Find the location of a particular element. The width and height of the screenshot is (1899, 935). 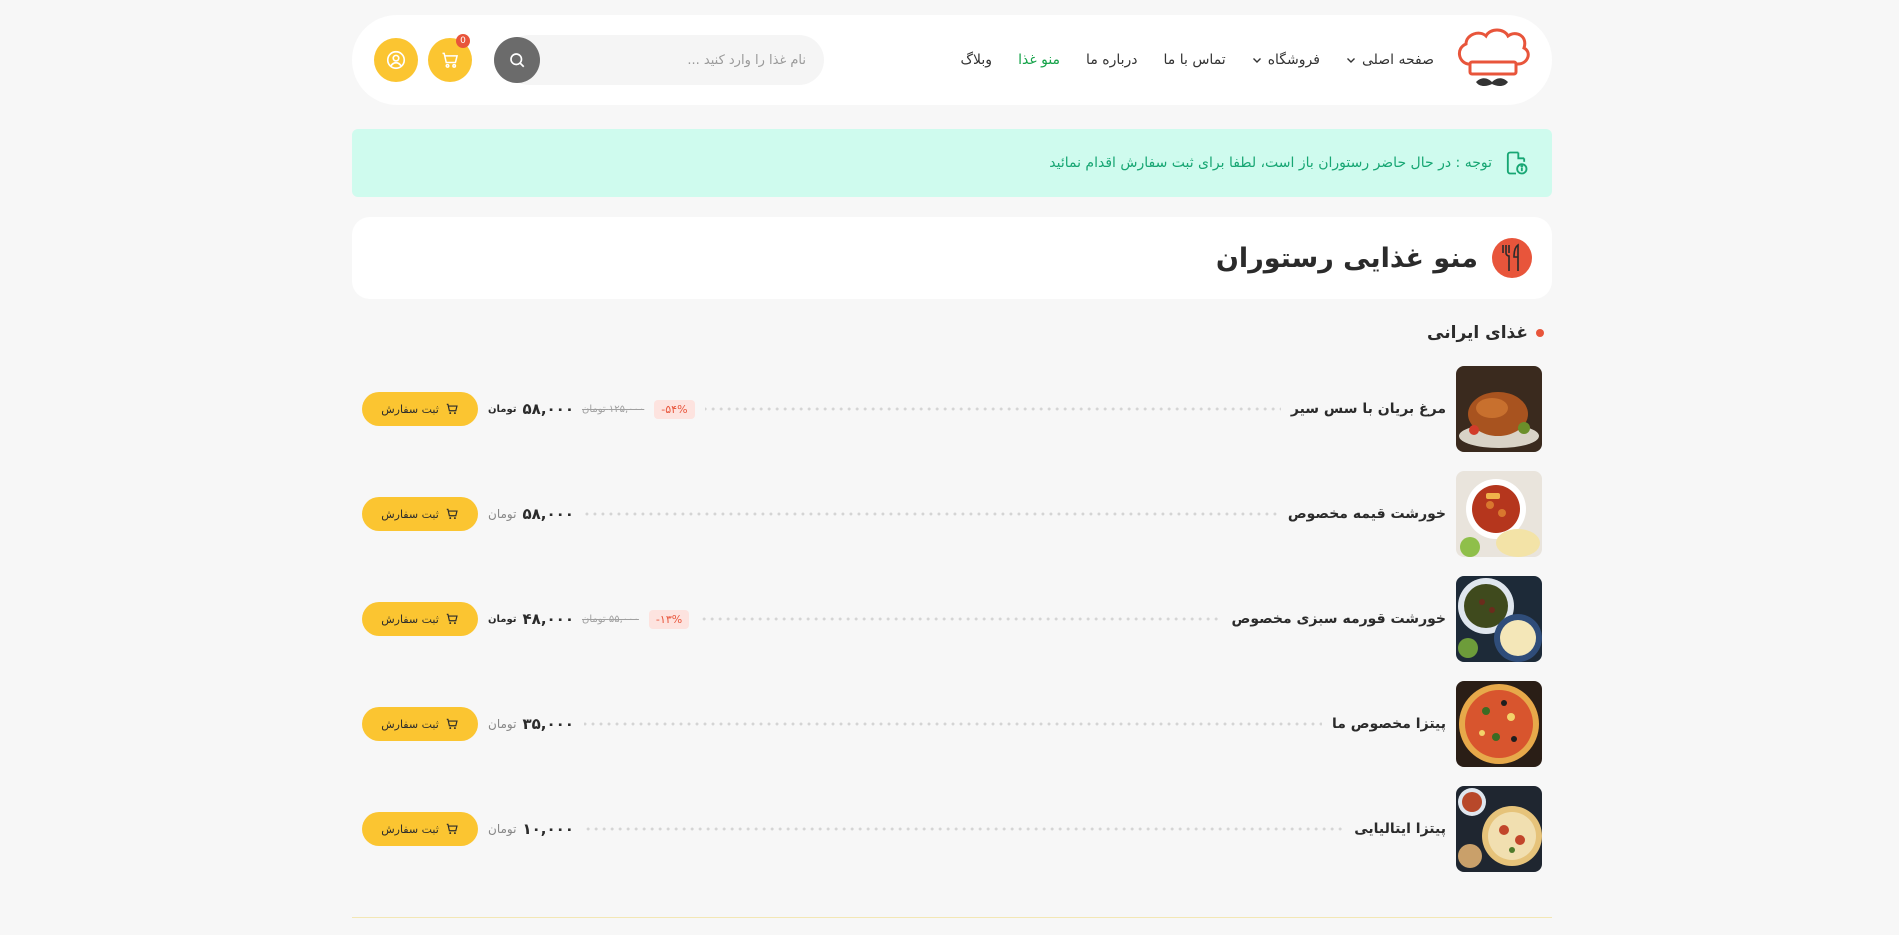

nav-item-label: تماس با ما is located at coordinates (1194, 60).